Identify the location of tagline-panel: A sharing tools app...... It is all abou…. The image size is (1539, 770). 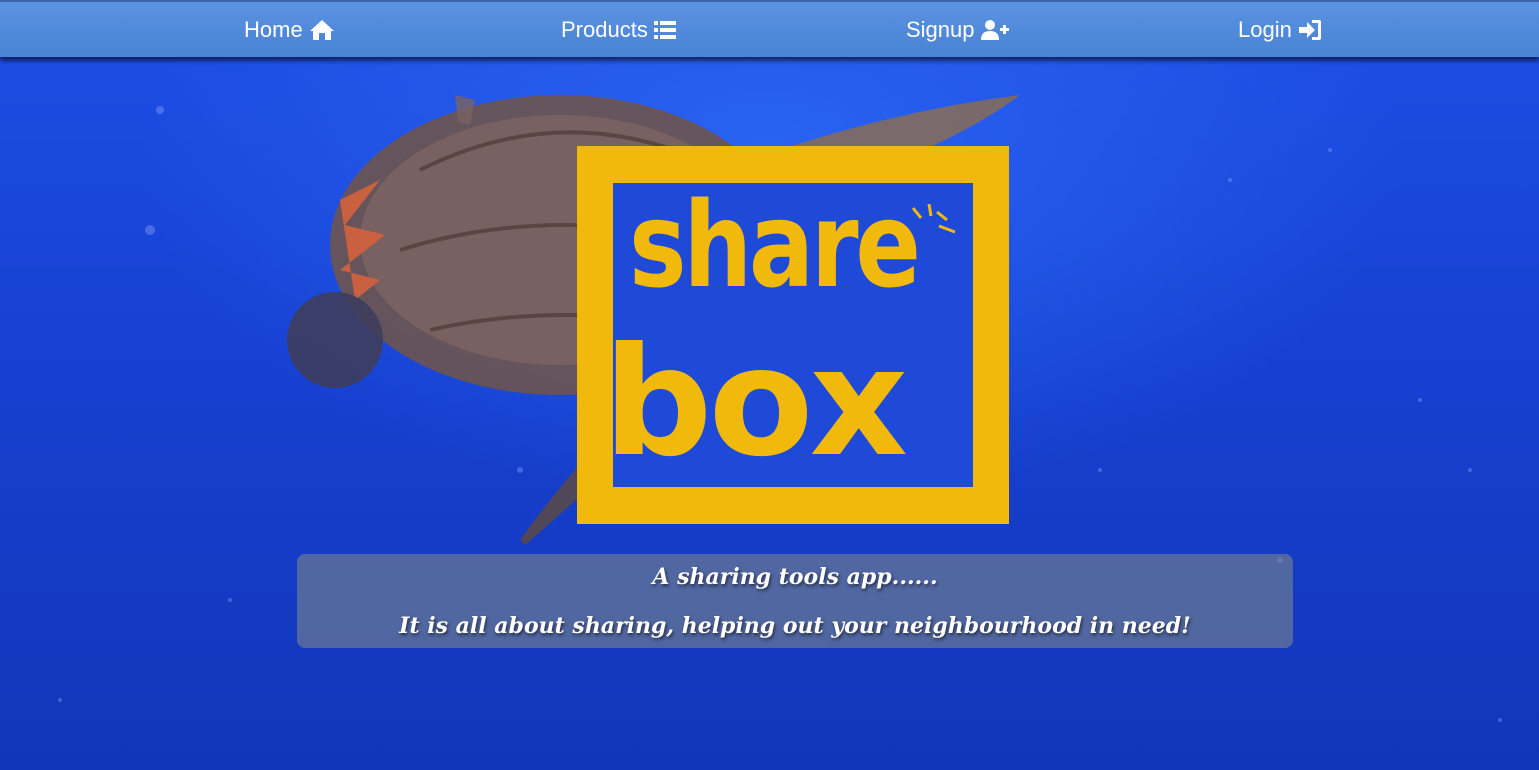
(795, 601).